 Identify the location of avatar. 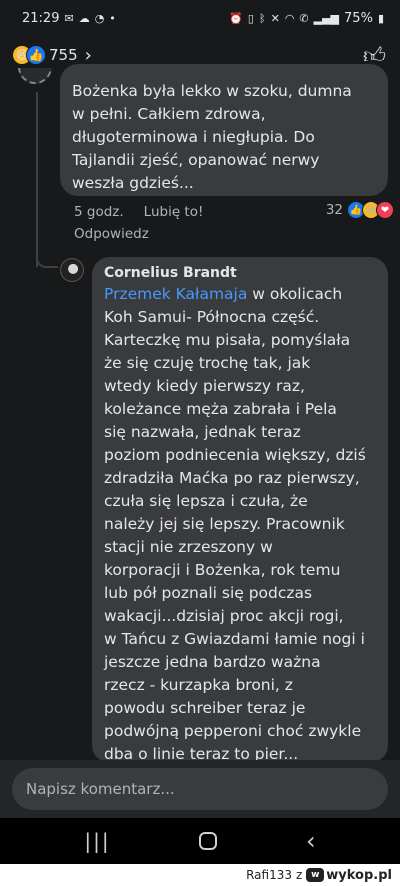
(34, 79).